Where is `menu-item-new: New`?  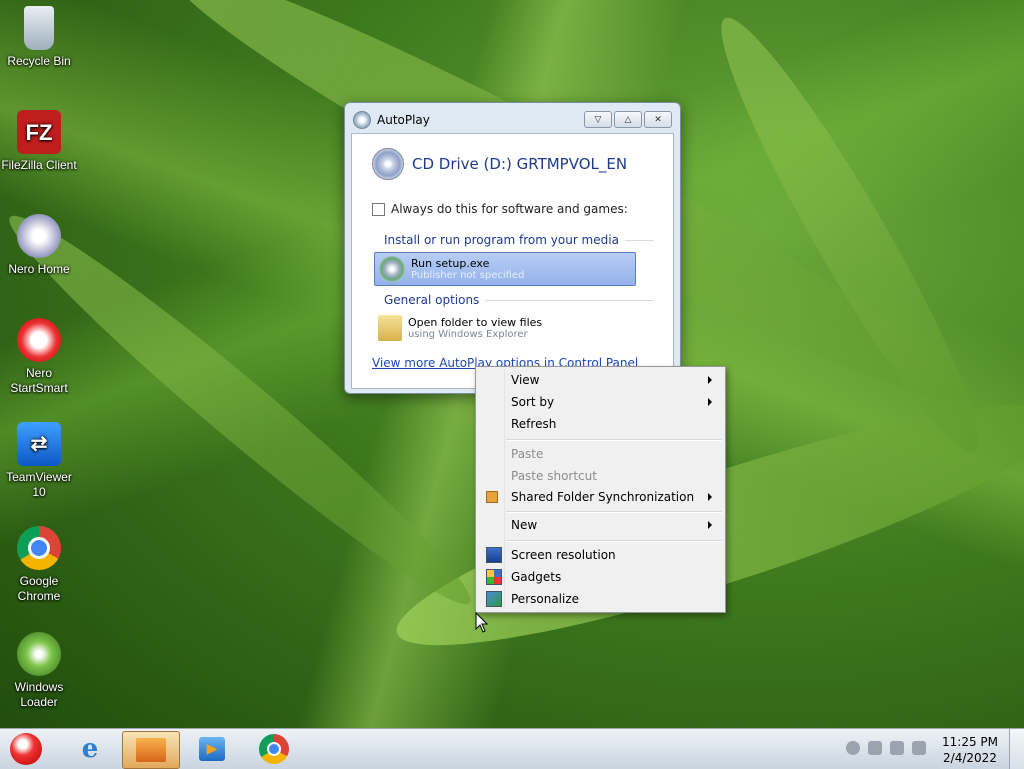 menu-item-new: New is located at coordinates (599, 525).